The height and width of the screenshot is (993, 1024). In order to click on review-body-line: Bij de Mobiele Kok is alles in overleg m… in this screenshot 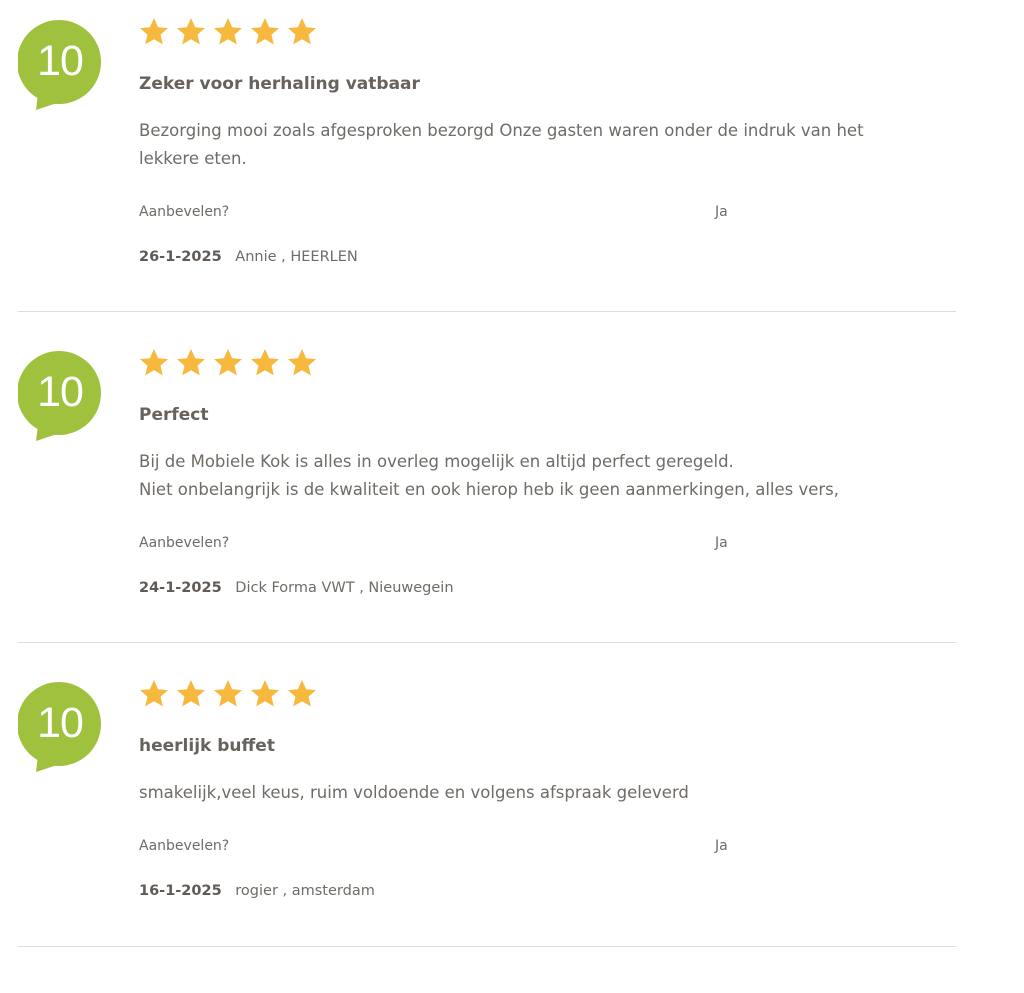, I will do `click(436, 461)`.